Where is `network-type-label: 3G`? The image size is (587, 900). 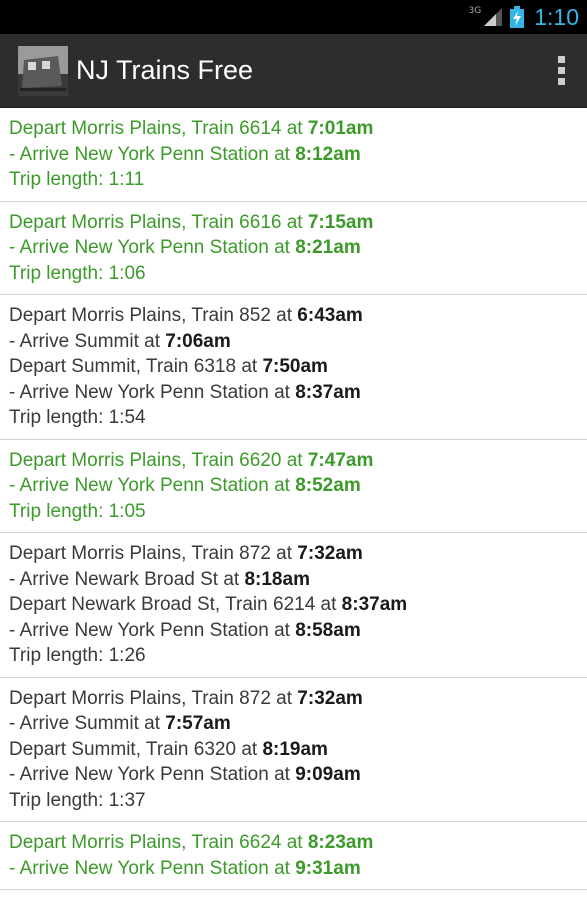 network-type-label: 3G is located at coordinates (475, 11).